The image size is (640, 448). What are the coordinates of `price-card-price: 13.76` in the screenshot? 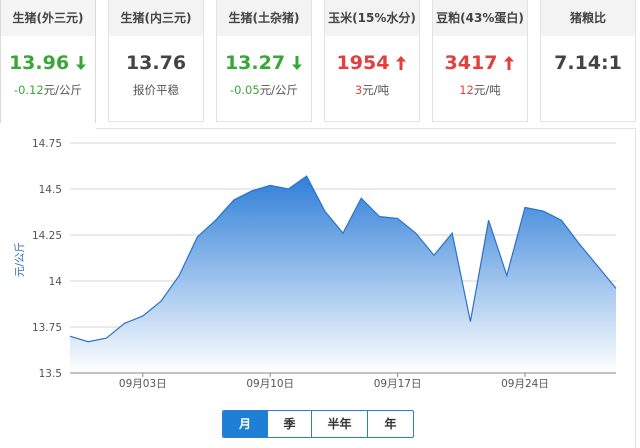 It's located at (156, 62).